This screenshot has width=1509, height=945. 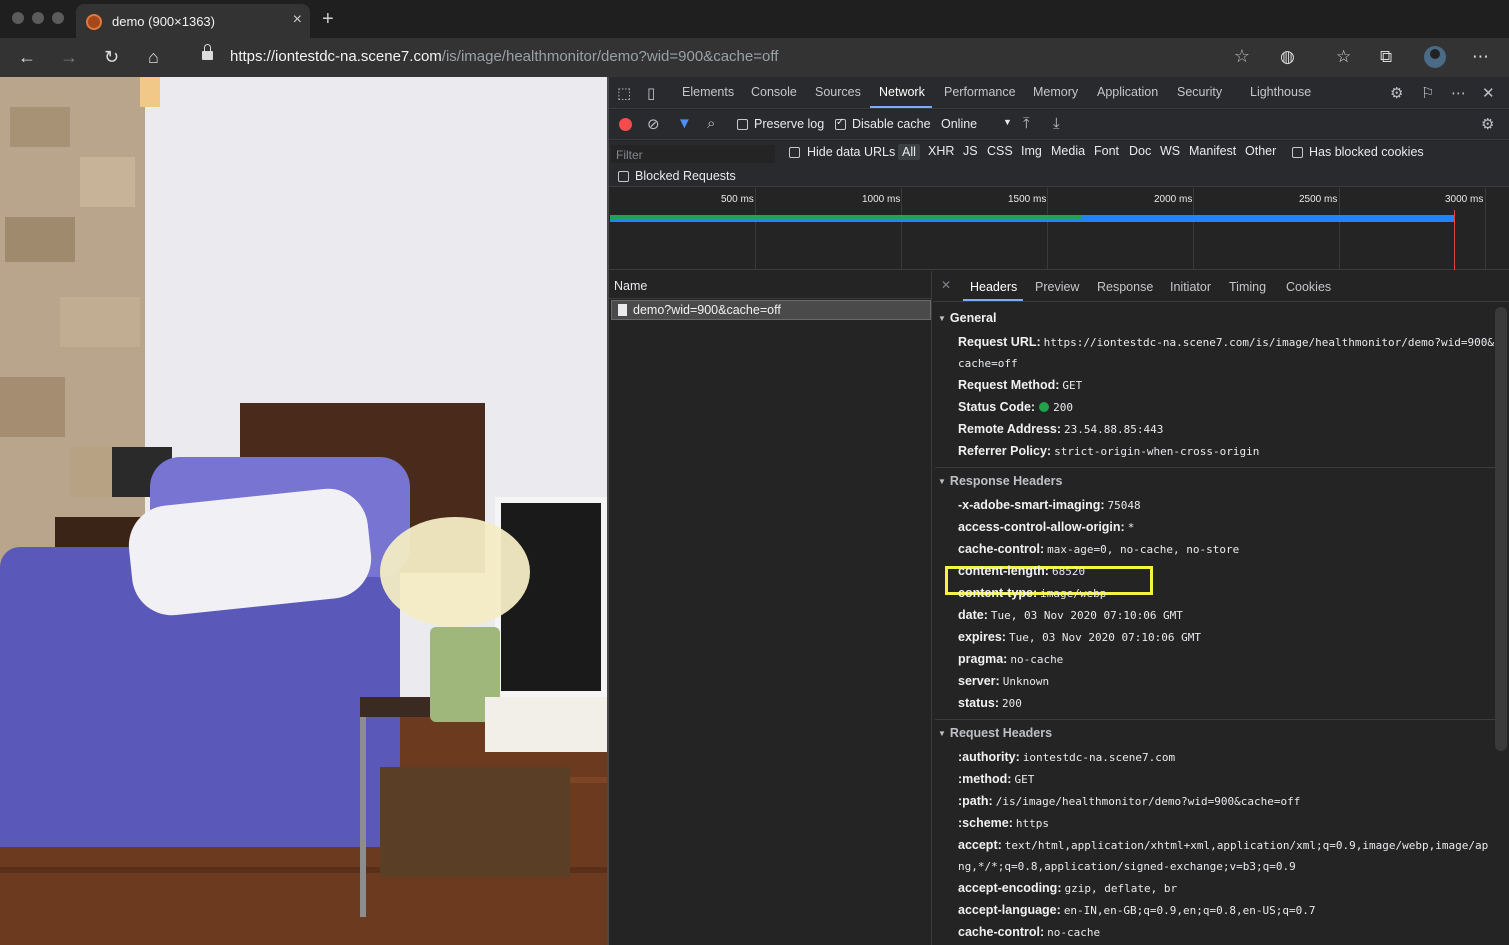 What do you see at coordinates (1297, 152) in the screenshot?
I see `has-blocked-cookies-checkbox` at bounding box center [1297, 152].